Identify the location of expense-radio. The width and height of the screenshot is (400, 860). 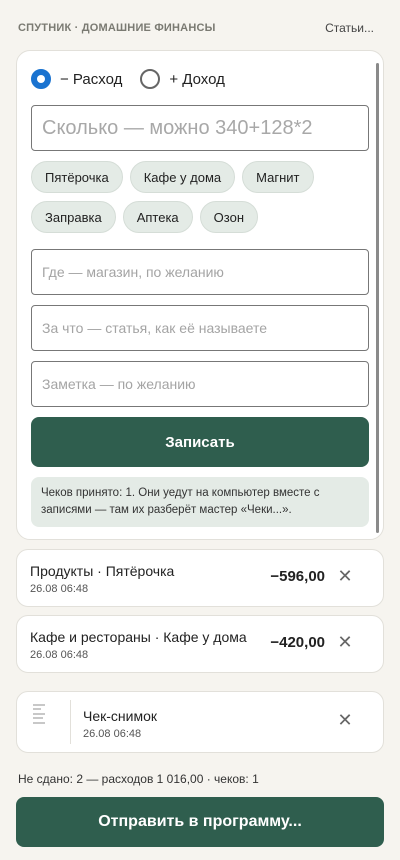
(41, 79).